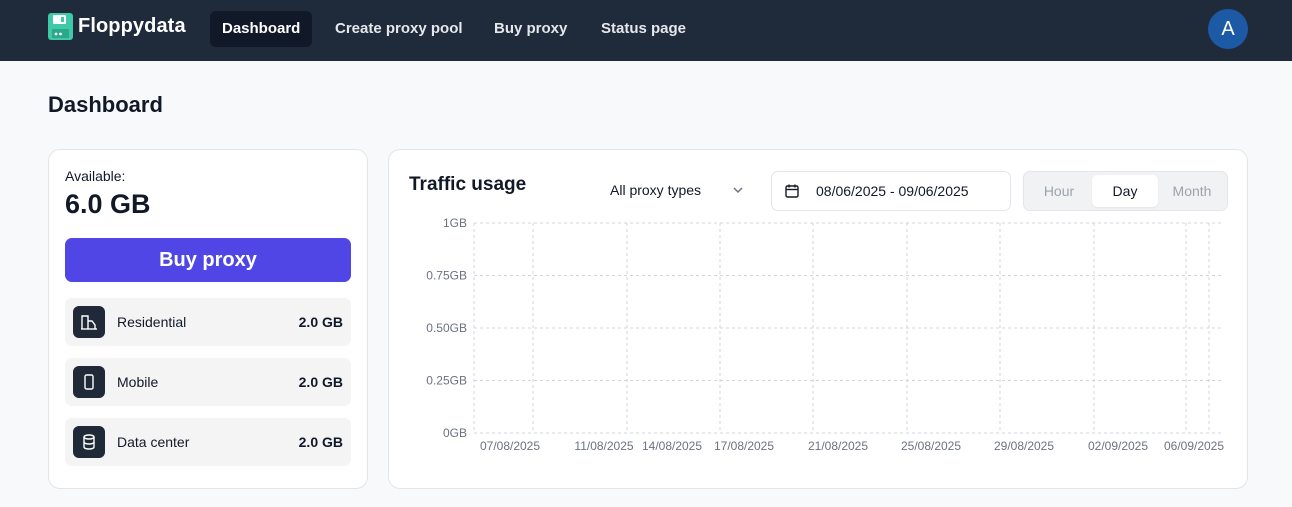 This screenshot has width=1292, height=507. Describe the element at coordinates (446, 328) in the screenshot. I see `y-tick-label: 0.50GB` at that location.